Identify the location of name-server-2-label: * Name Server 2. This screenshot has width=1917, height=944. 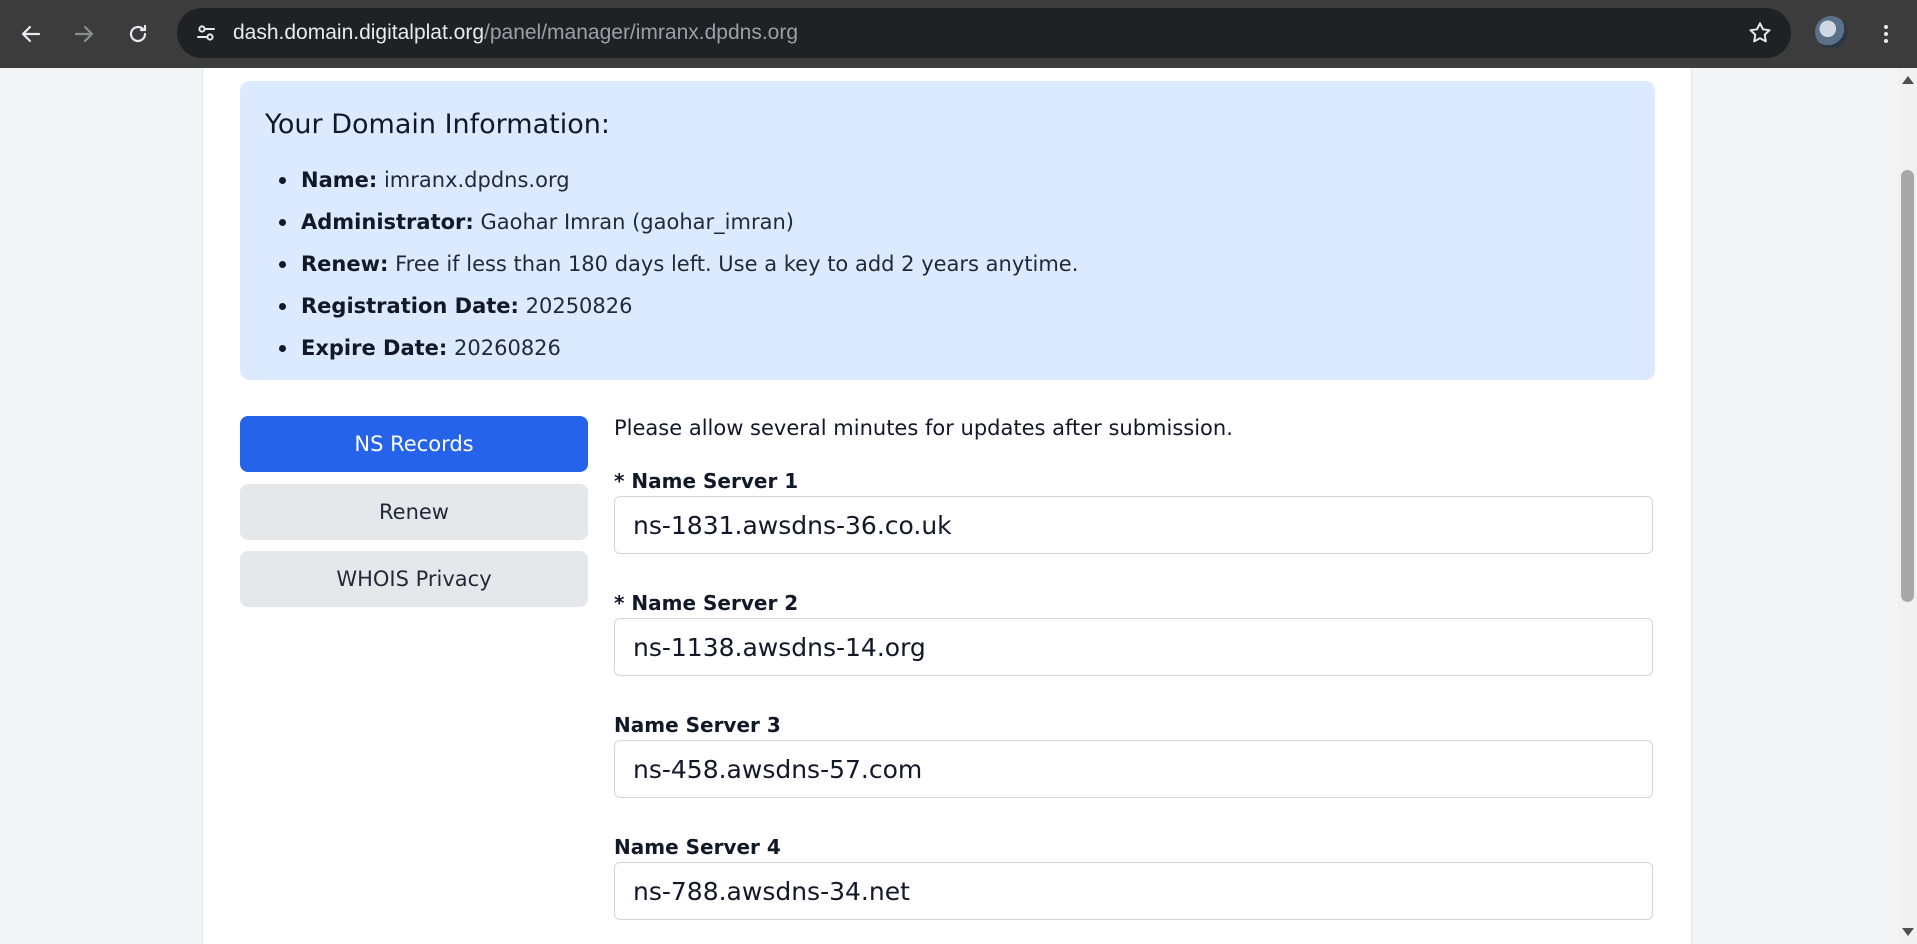
(706, 603).